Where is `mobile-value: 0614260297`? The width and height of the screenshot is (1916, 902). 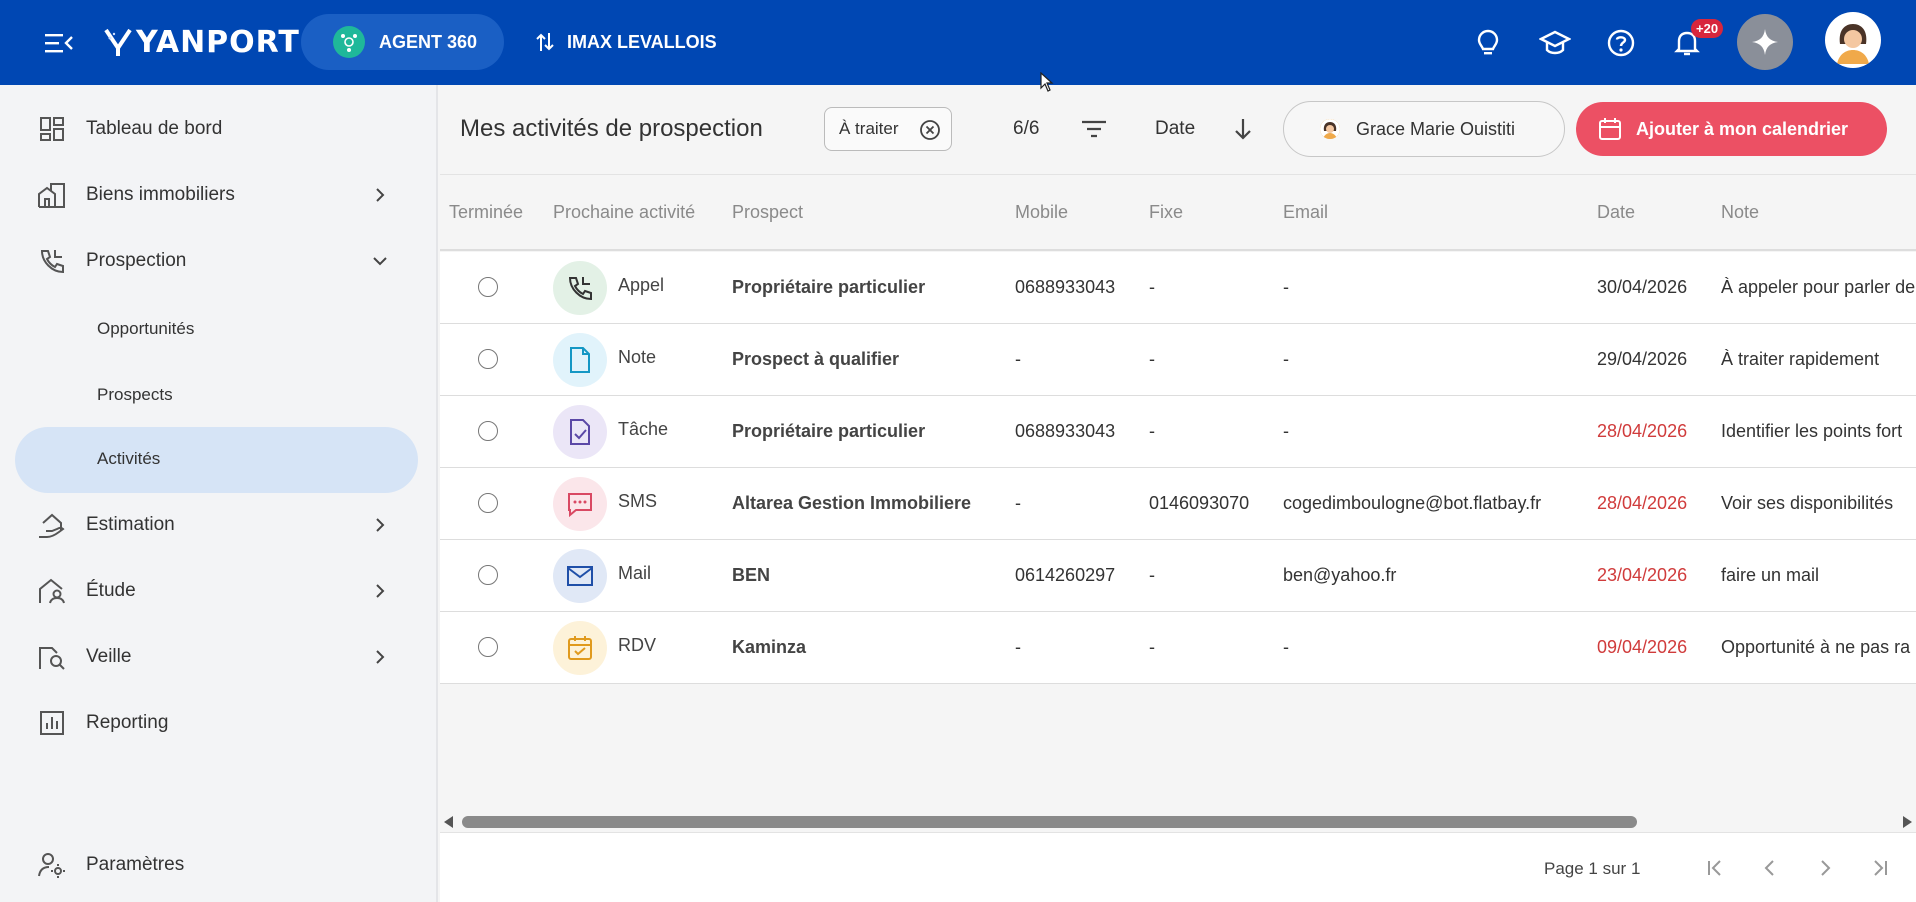 mobile-value: 0614260297 is located at coordinates (1065, 575).